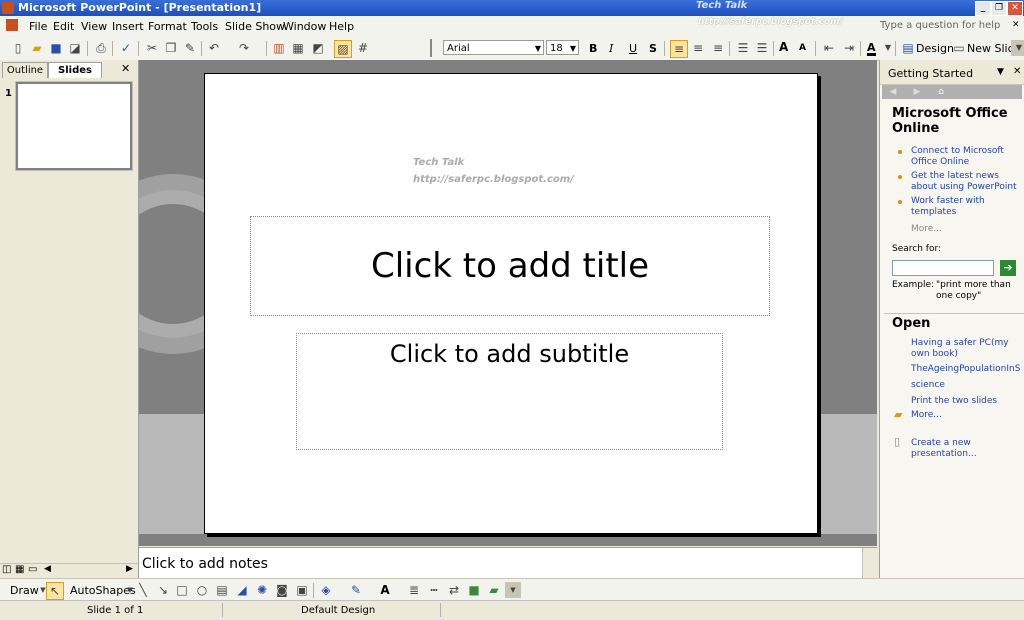 Image resolution: width=1024 pixels, height=620 pixels. I want to click on tables-borders-icon: ◩, so click(318, 48).